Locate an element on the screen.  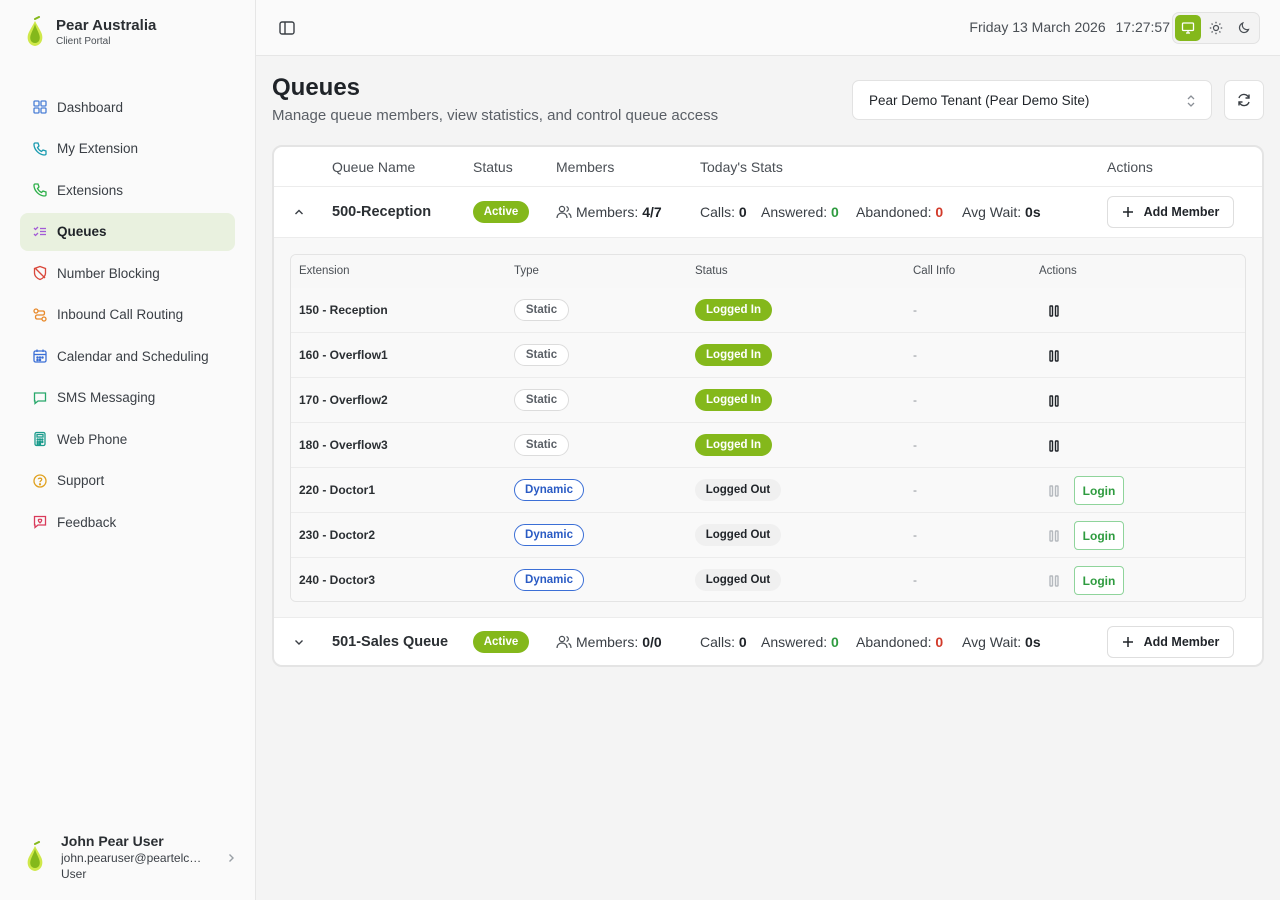
sidebar-item-number-blocking: Number Blocking is located at coordinates (127, 273).